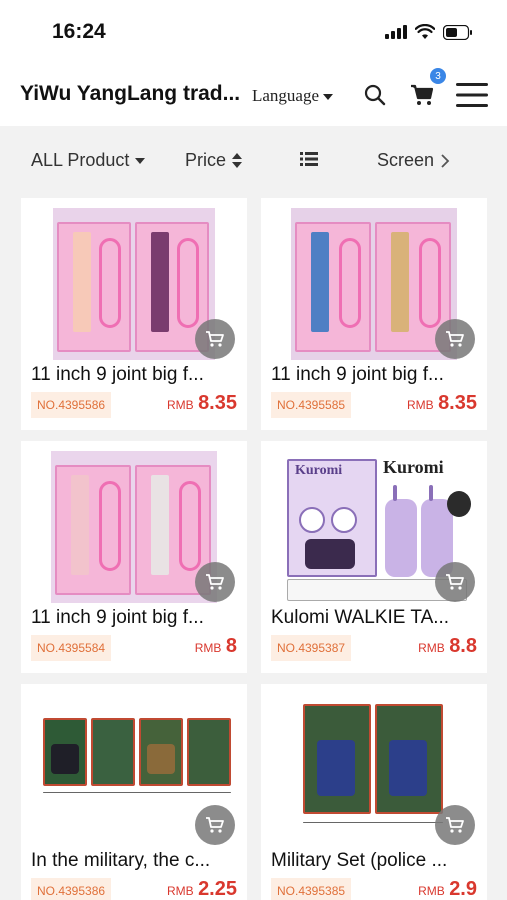 This screenshot has width=507, height=900. What do you see at coordinates (406, 160) in the screenshot?
I see `screen-label: Screen` at bounding box center [406, 160].